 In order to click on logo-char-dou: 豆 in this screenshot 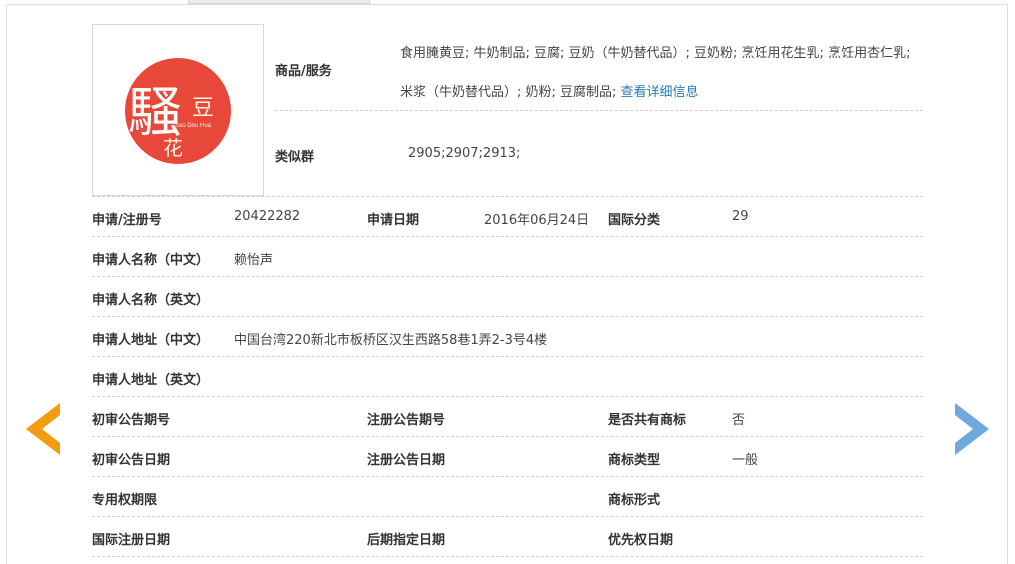, I will do `click(203, 108)`.